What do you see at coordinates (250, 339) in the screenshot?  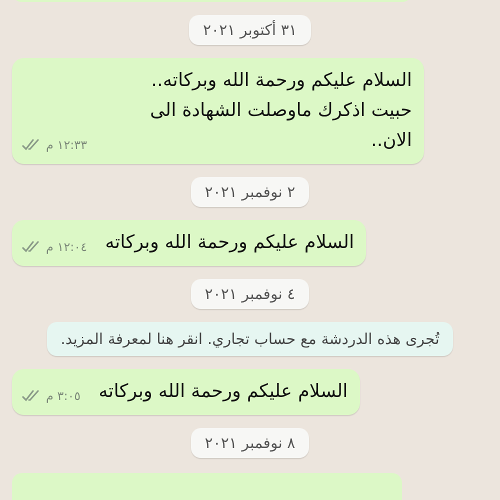 I see `business-notice: تُجرى هذه الدردشة مع حساب تجاري. انقر هنا لمعرفة المزيد.` at bounding box center [250, 339].